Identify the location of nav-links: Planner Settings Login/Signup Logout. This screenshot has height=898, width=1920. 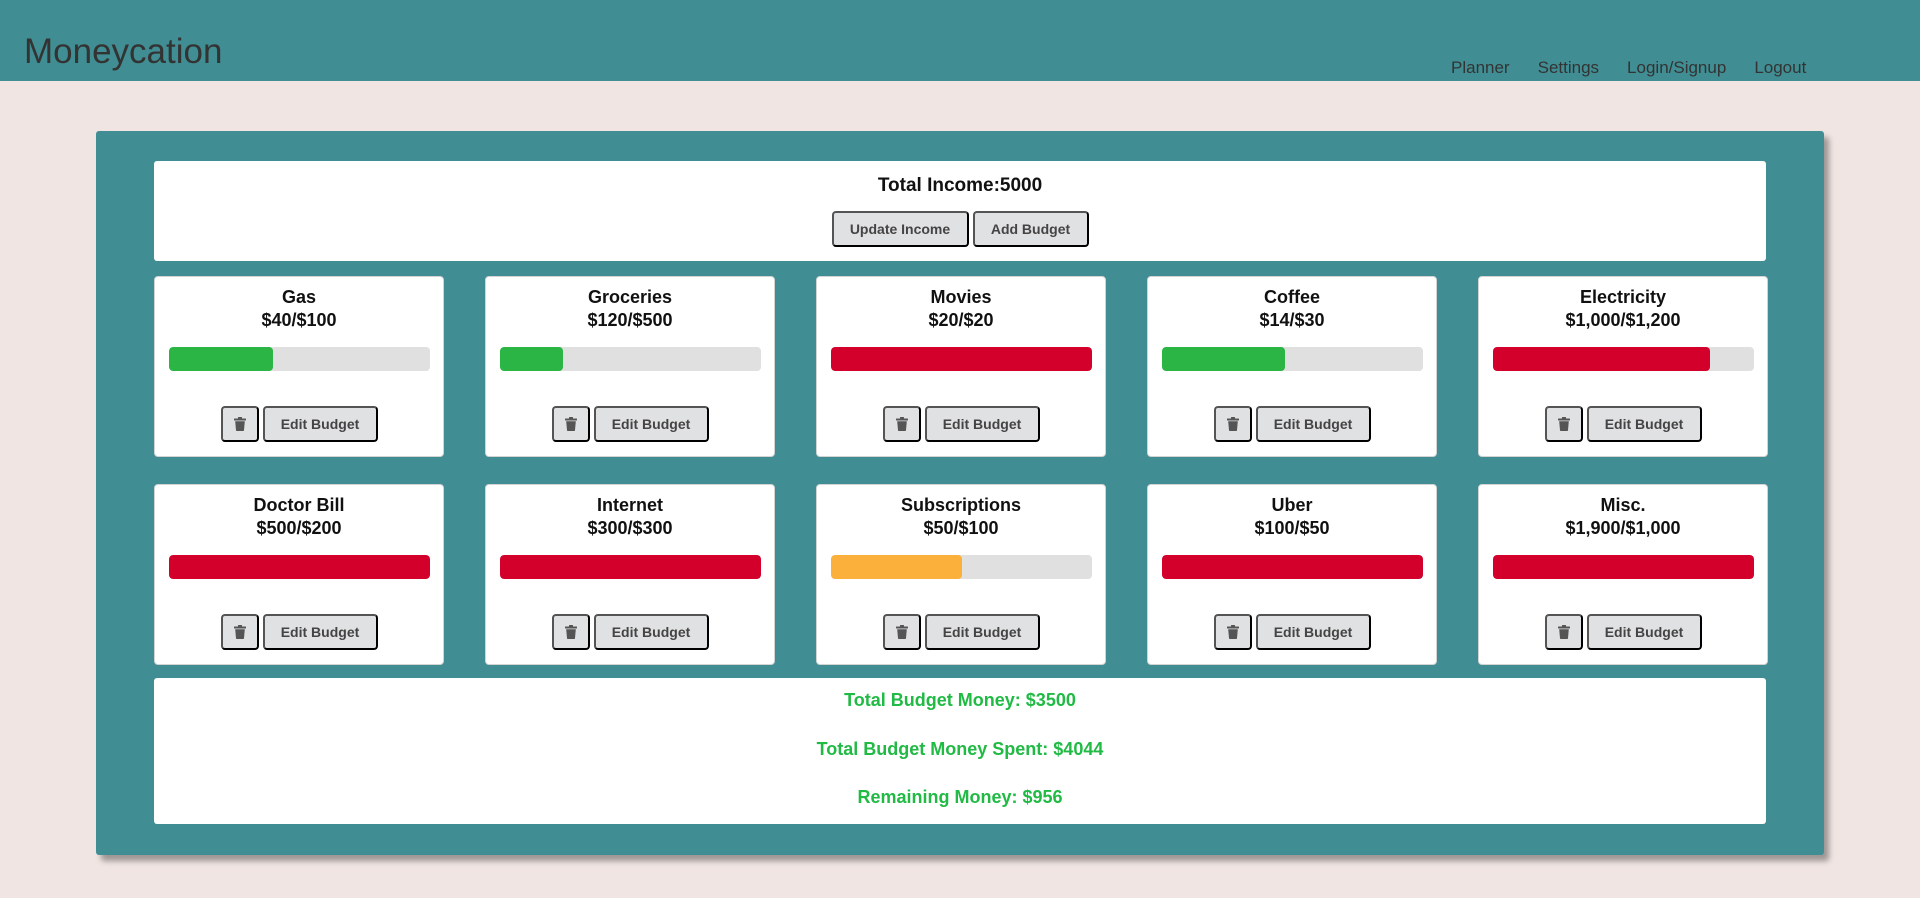
(1642, 68).